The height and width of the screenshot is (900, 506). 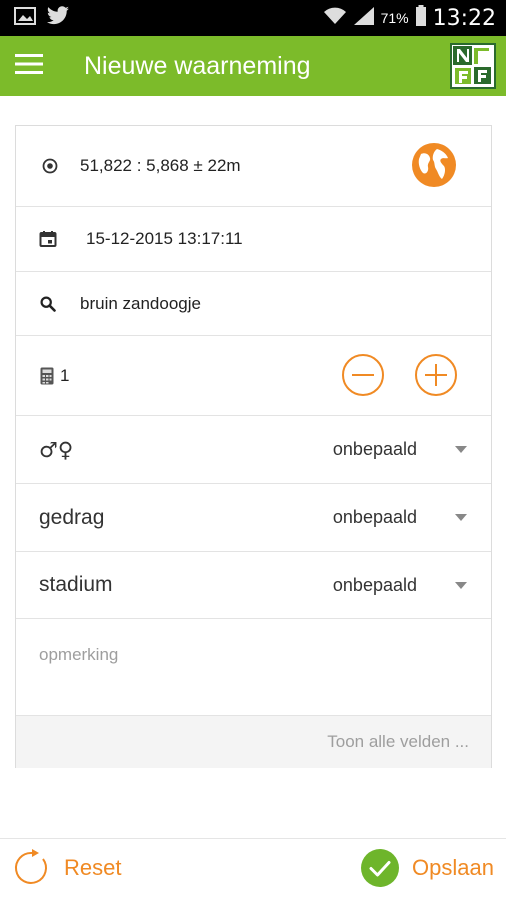 I want to click on signal-icon, so click(x=364, y=18).